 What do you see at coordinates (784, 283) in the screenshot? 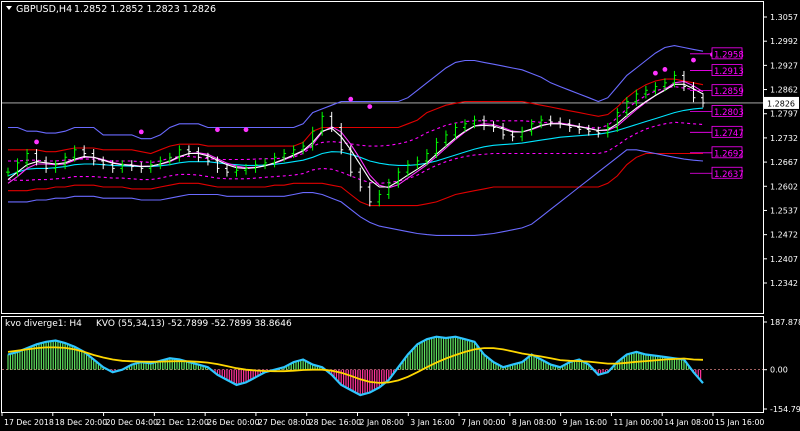
I see `price-tick-label: 1.2342` at bounding box center [784, 283].